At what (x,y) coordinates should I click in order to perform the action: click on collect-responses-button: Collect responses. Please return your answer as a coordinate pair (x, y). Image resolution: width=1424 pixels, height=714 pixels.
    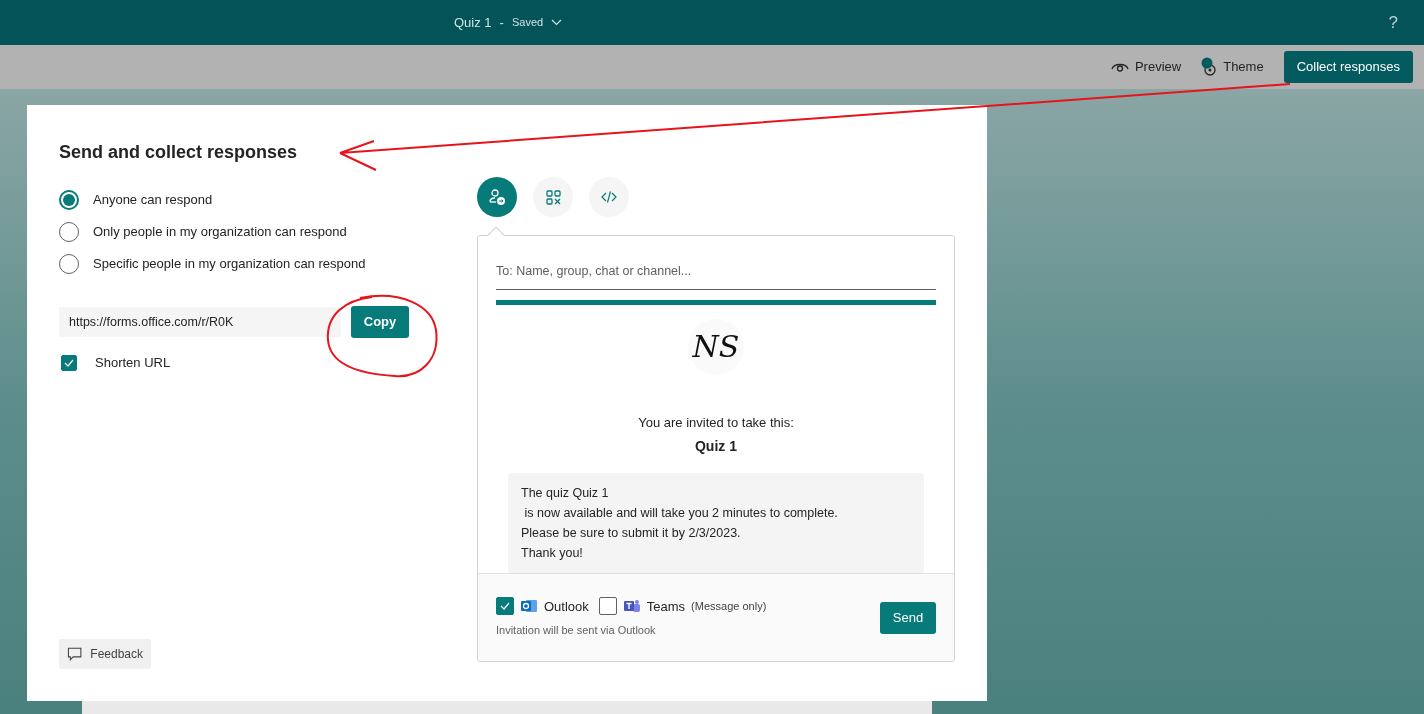
    Looking at the image, I should click on (1348, 67).